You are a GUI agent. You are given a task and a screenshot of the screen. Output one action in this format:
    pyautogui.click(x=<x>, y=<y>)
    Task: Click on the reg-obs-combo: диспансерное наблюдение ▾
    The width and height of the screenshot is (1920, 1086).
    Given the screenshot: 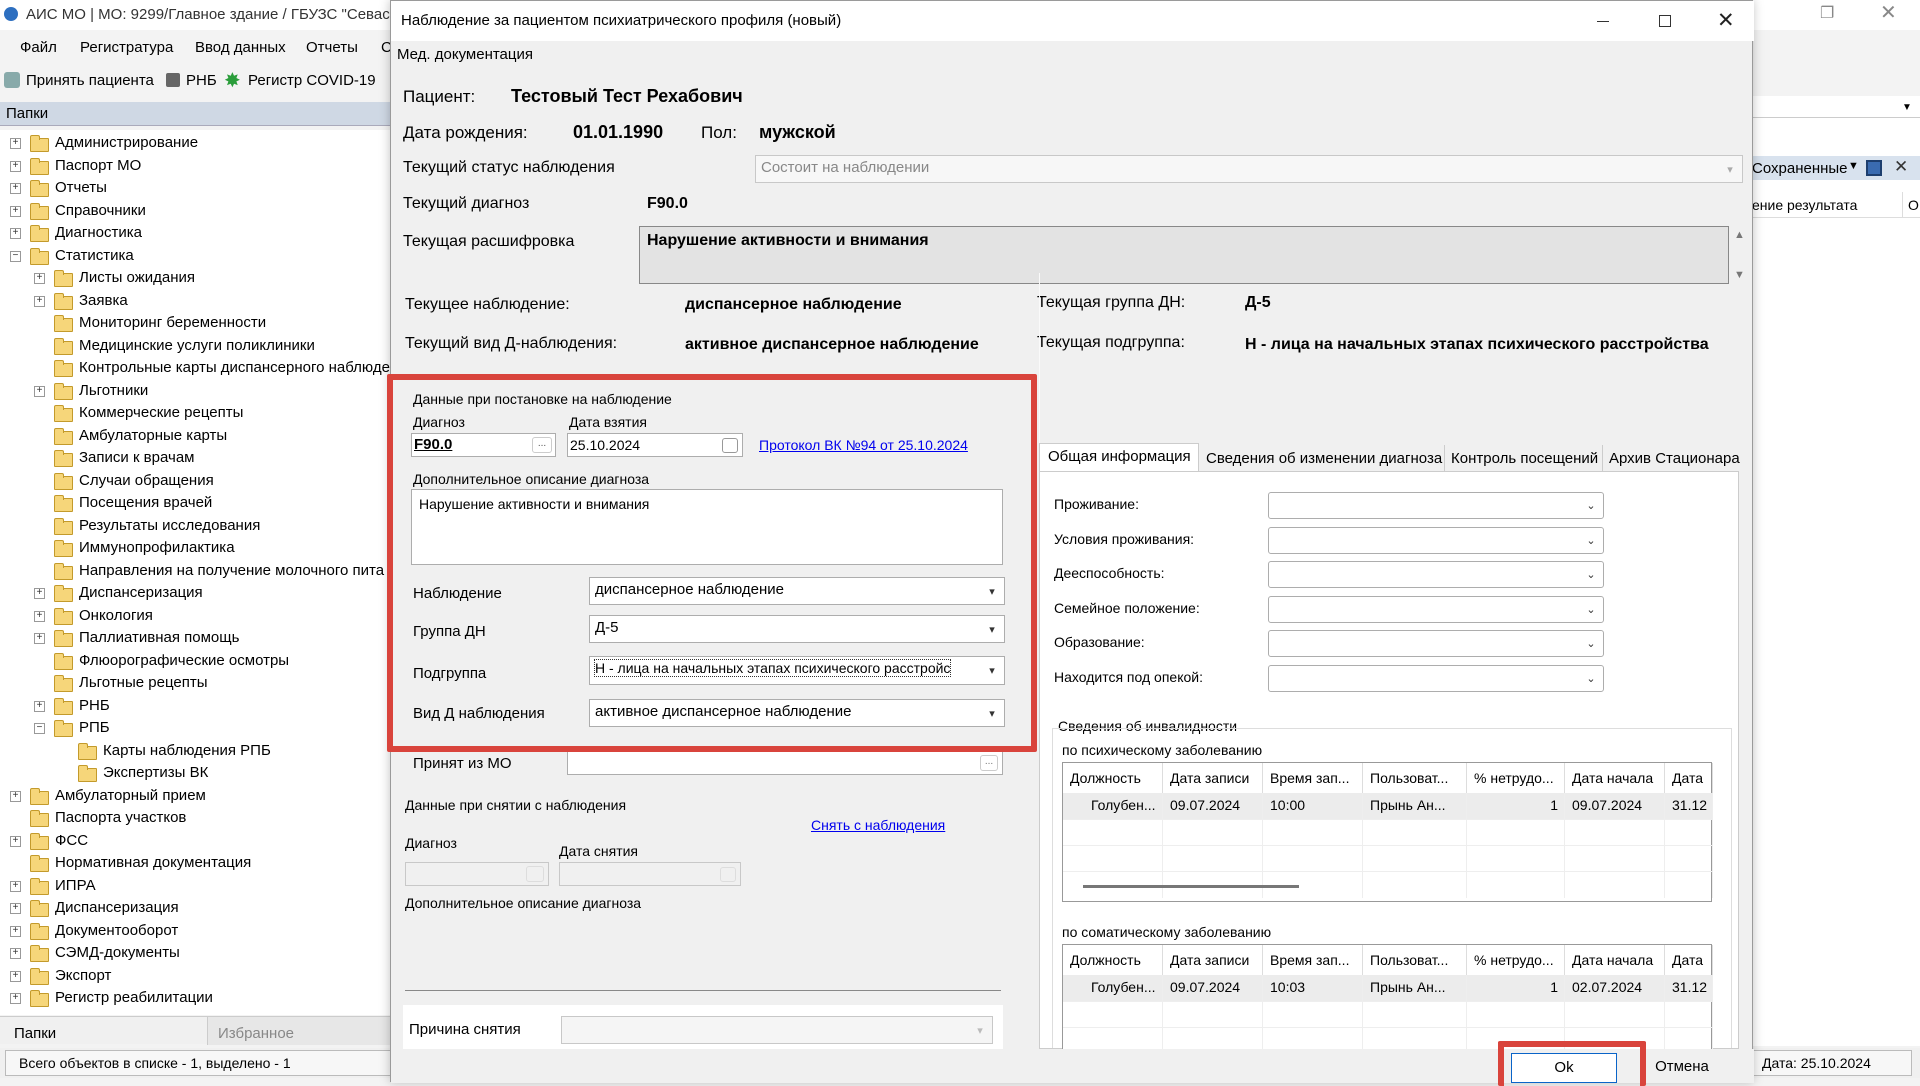 What is the action you would take?
    pyautogui.click(x=797, y=591)
    